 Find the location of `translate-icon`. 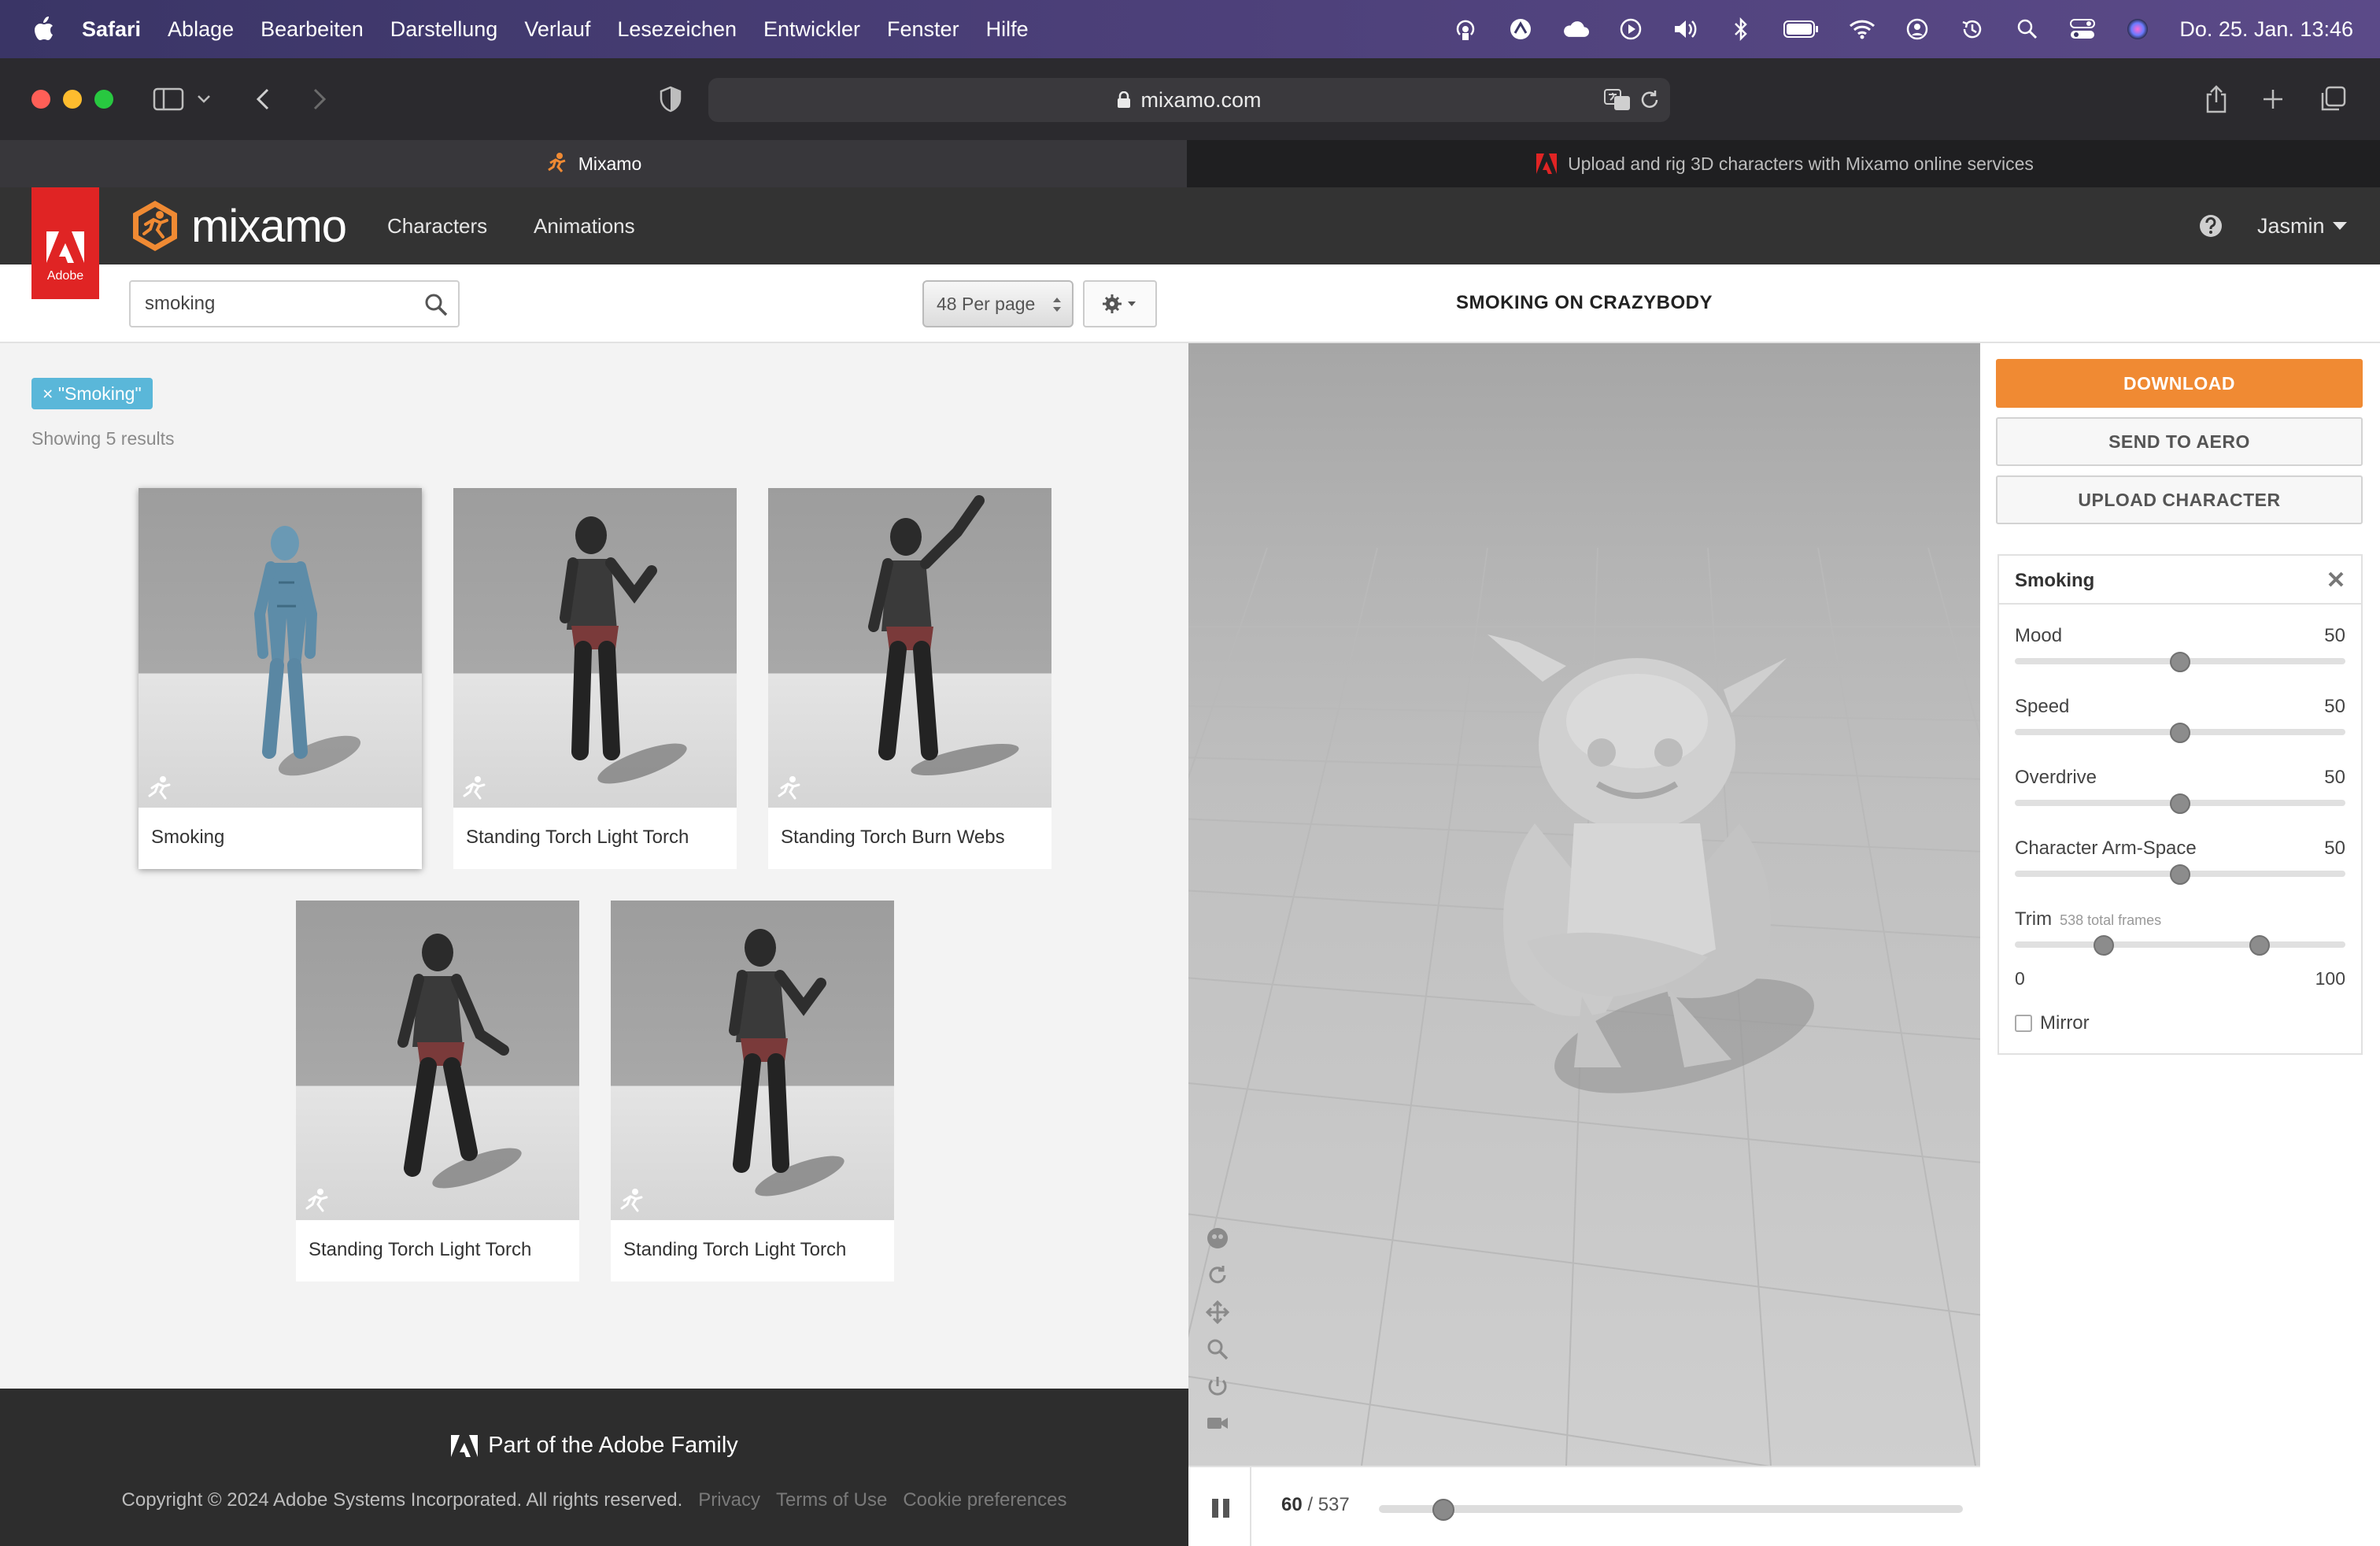

translate-icon is located at coordinates (1617, 100).